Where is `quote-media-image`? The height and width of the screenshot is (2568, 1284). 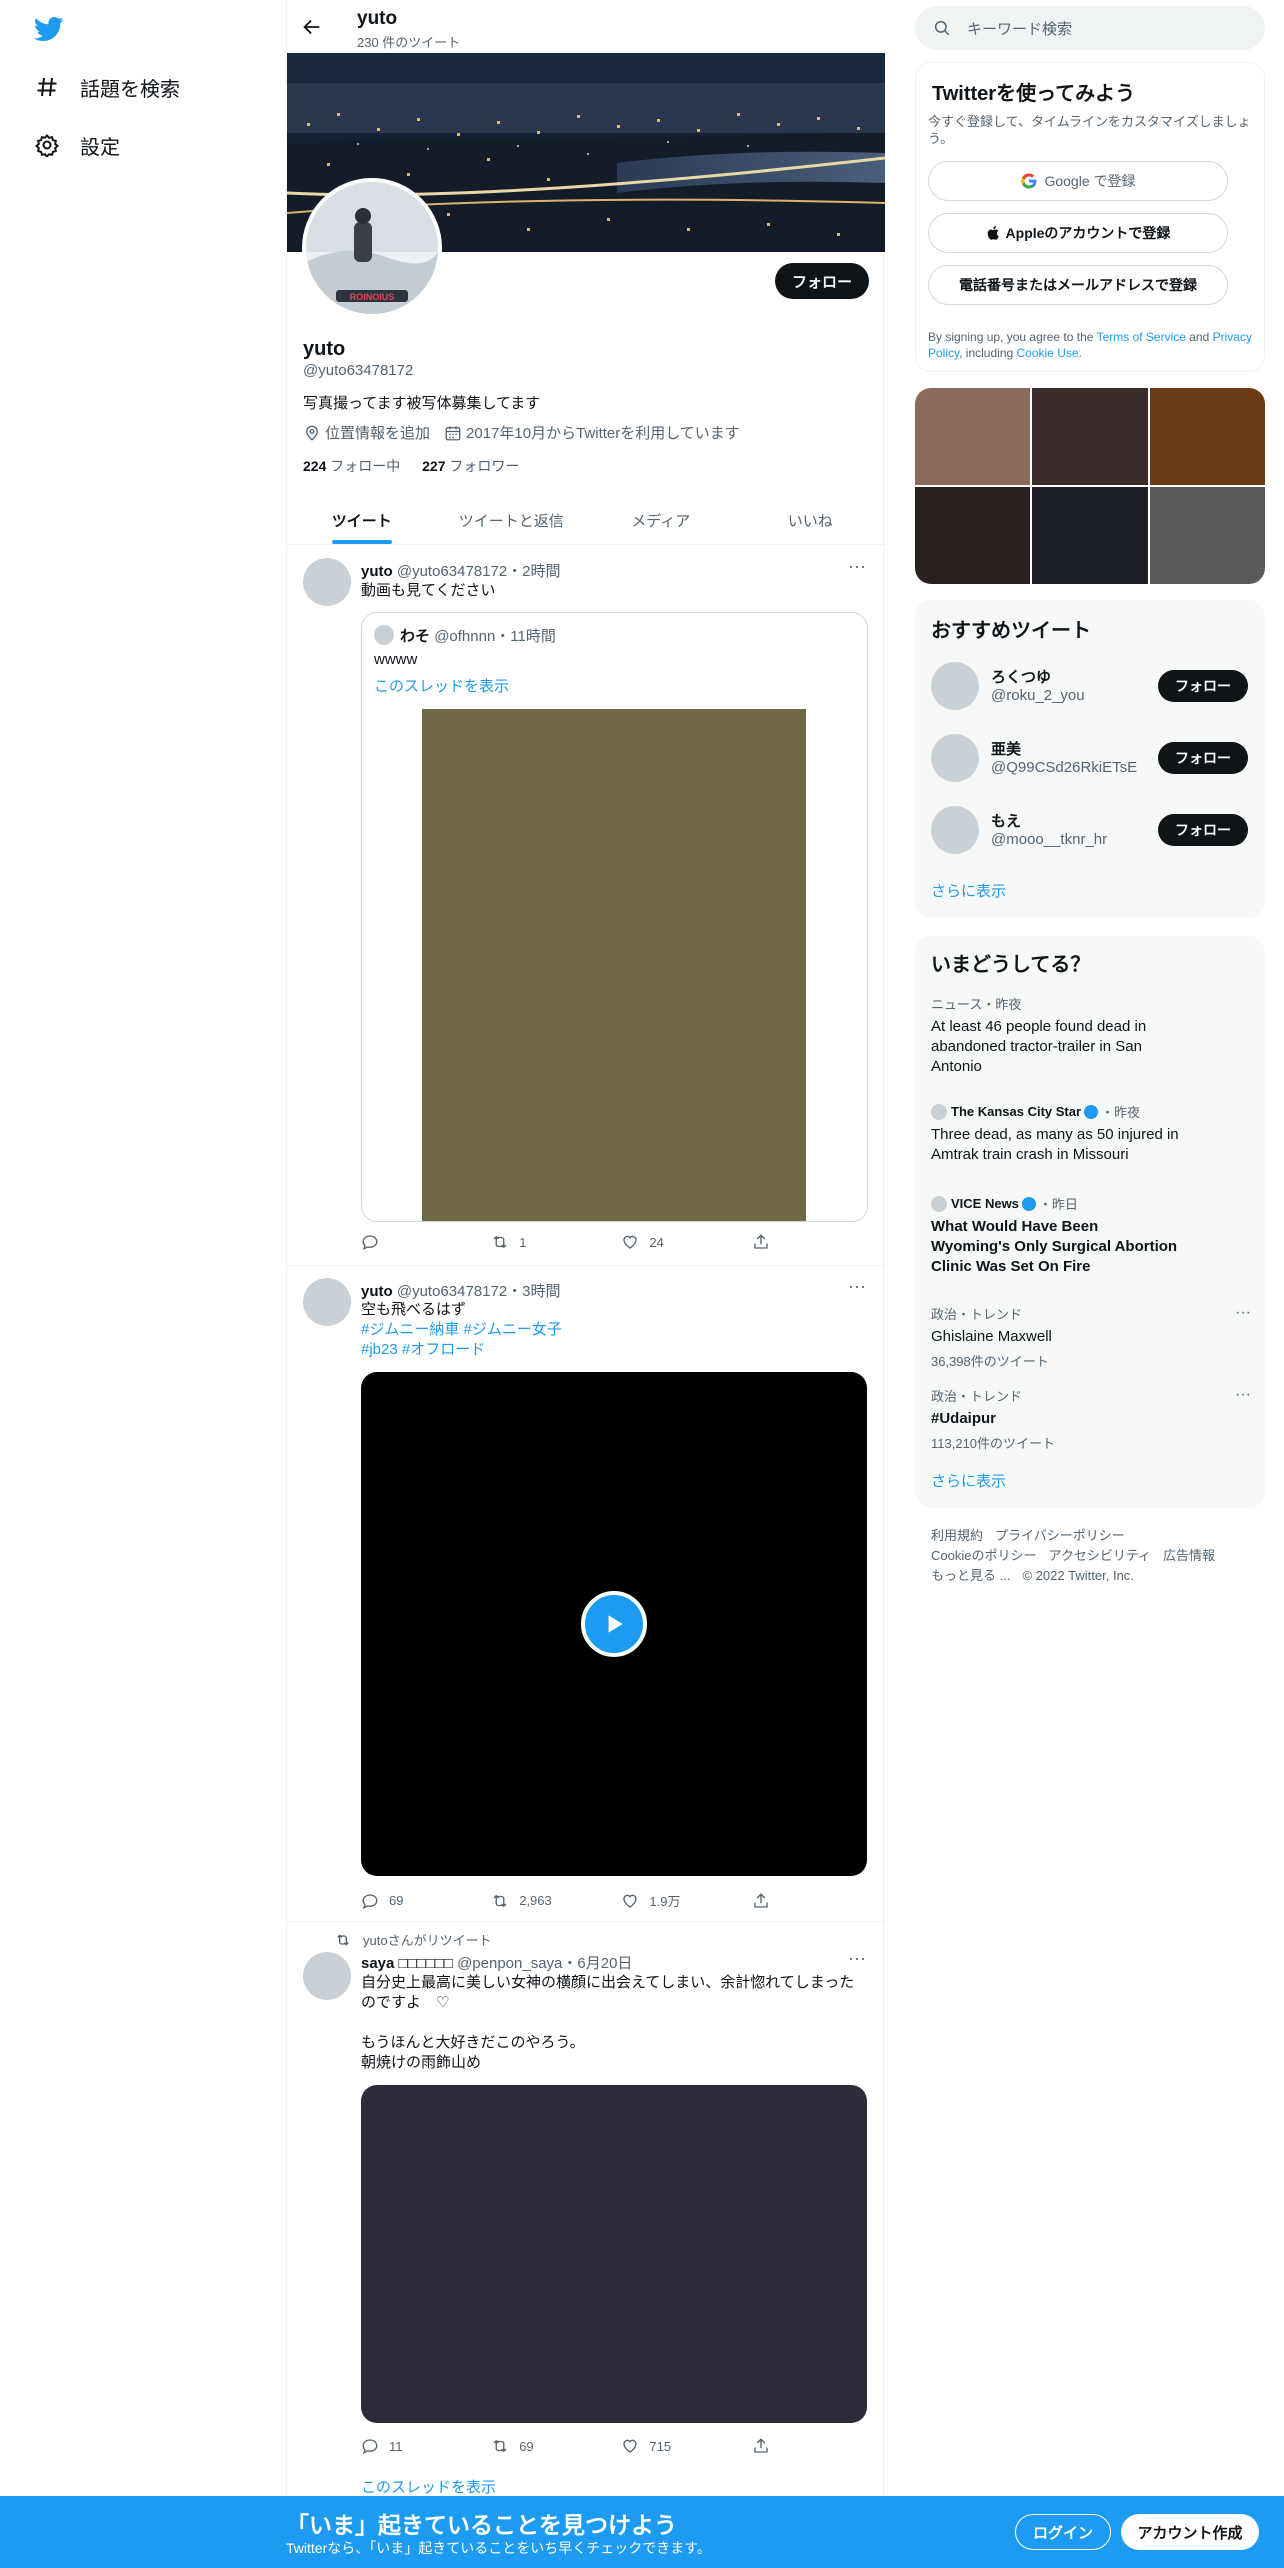
quote-media-image is located at coordinates (614, 965).